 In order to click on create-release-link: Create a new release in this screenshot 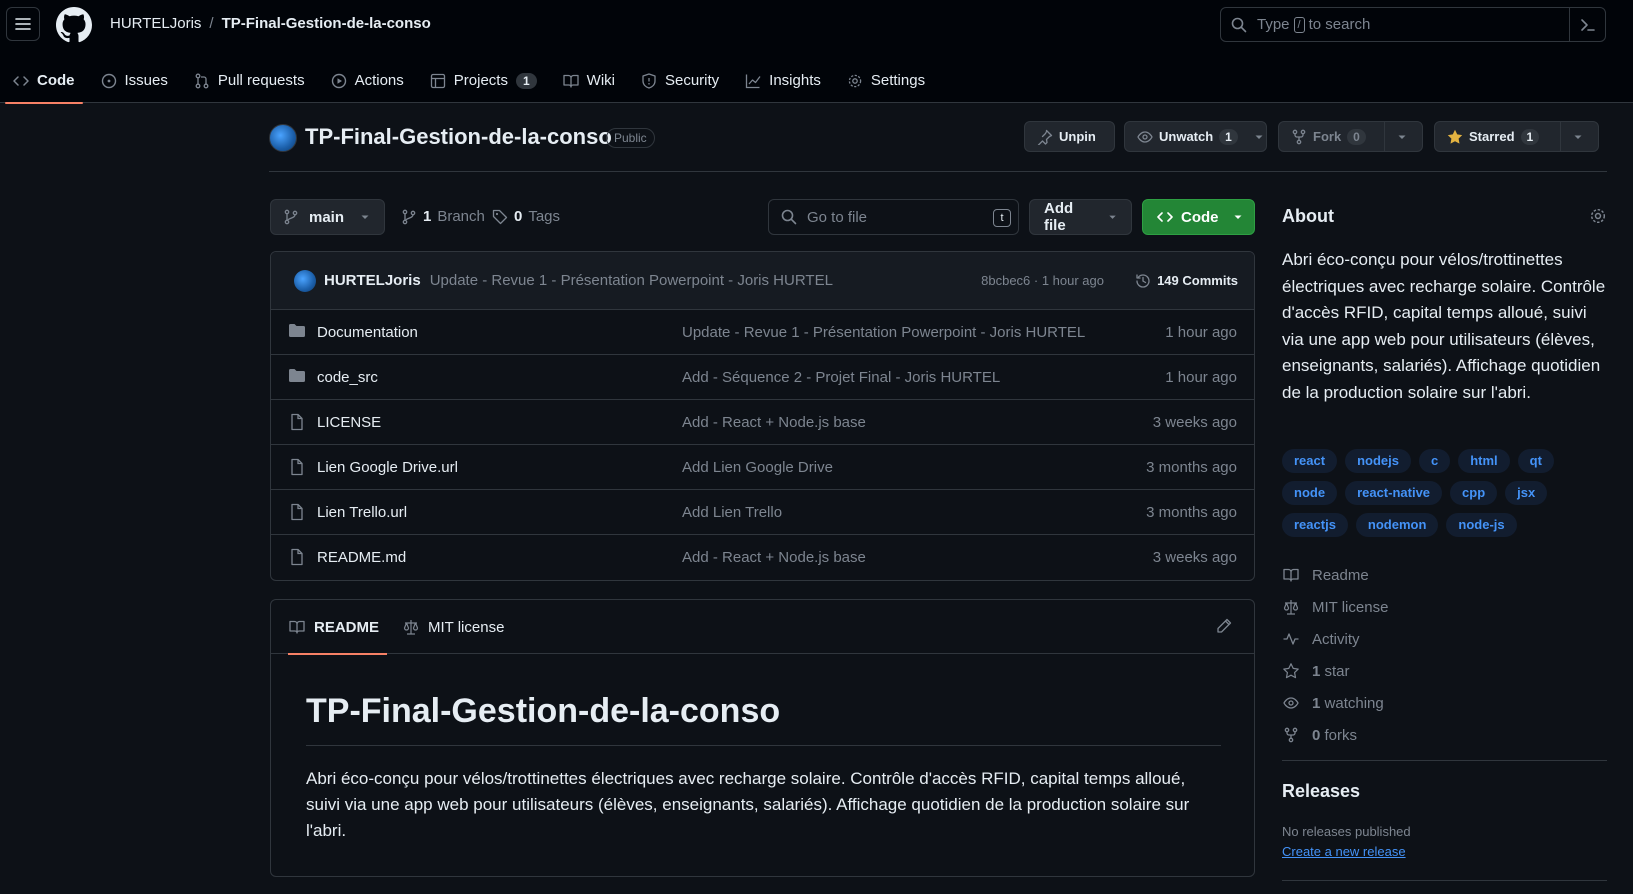, I will do `click(1344, 851)`.